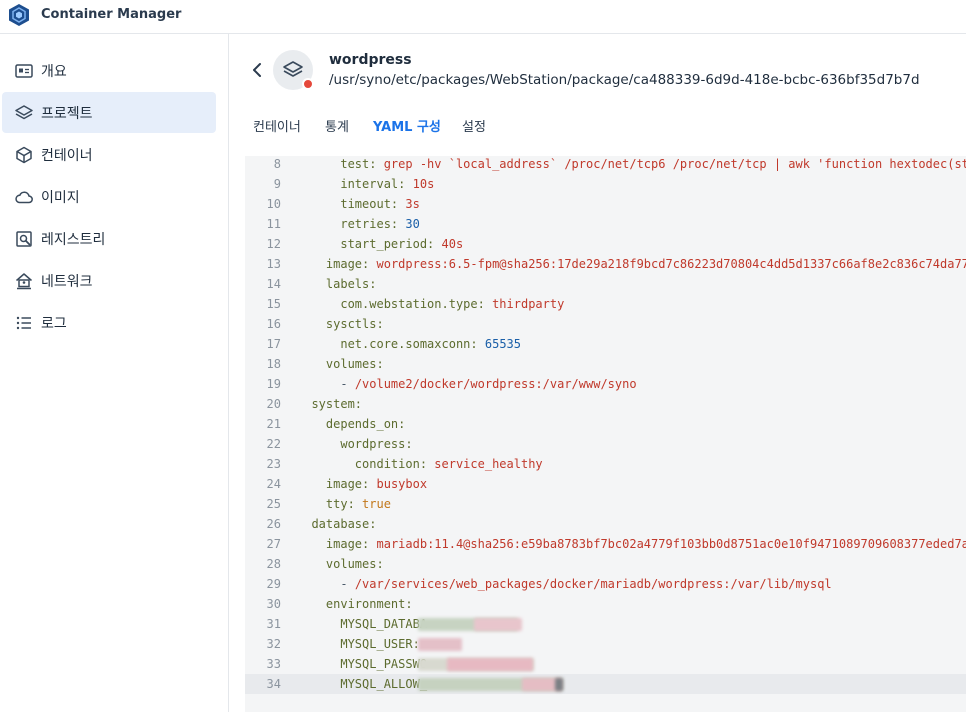 The height and width of the screenshot is (712, 966). Describe the element at coordinates (73, 240) in the screenshot. I see `sidebar-item-label: 레지스트리` at that location.